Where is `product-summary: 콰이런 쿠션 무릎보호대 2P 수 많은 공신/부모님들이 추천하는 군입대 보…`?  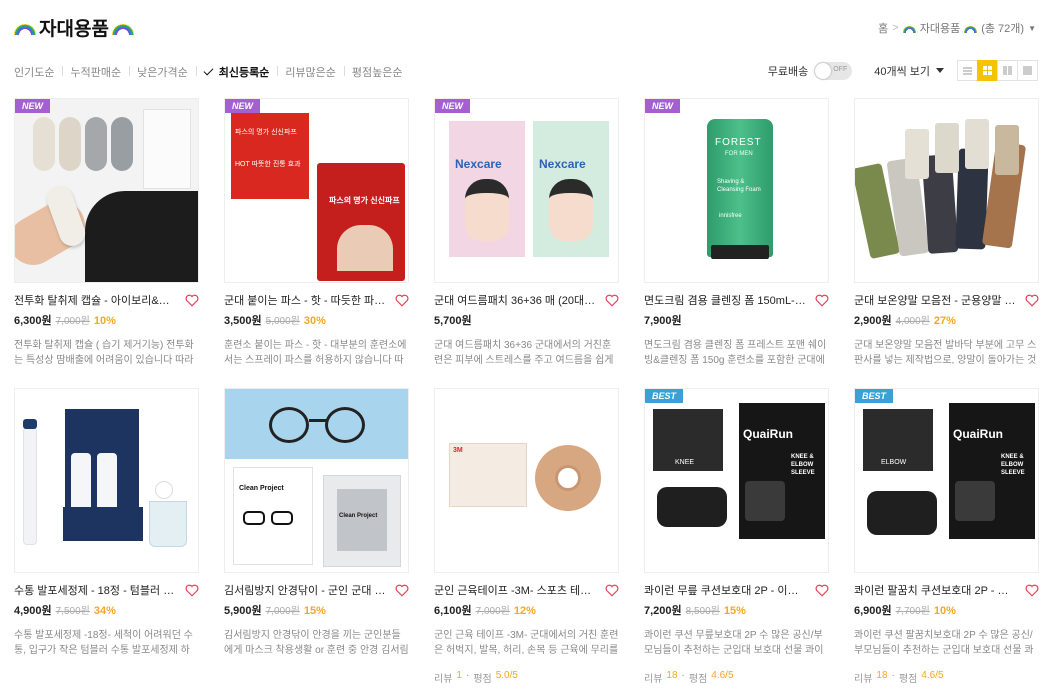 product-summary: 콰이런 쿠션 무릎보호대 2P 수 많은 공신/부모님들이 추천하는 군입대 보… is located at coordinates (734, 643).